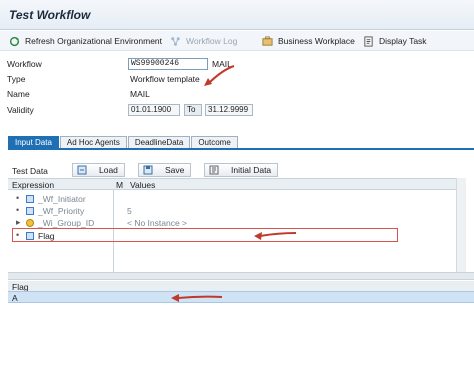 The width and height of the screenshot is (474, 365). Describe the element at coordinates (237, 15) in the screenshot. I see `title-bar: Test Workflow` at that location.